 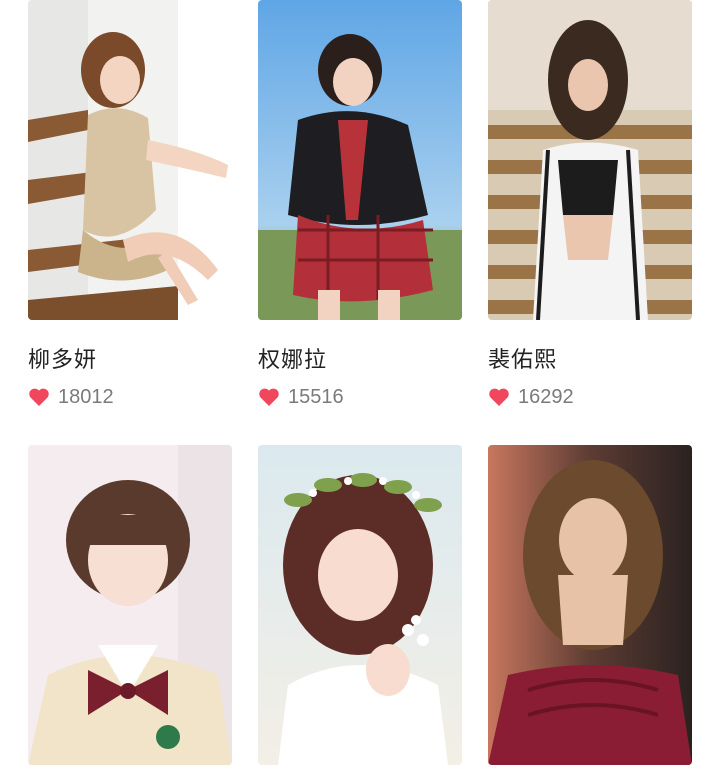 What do you see at coordinates (63, 360) in the screenshot?
I see `card-name: 柳多妍` at bounding box center [63, 360].